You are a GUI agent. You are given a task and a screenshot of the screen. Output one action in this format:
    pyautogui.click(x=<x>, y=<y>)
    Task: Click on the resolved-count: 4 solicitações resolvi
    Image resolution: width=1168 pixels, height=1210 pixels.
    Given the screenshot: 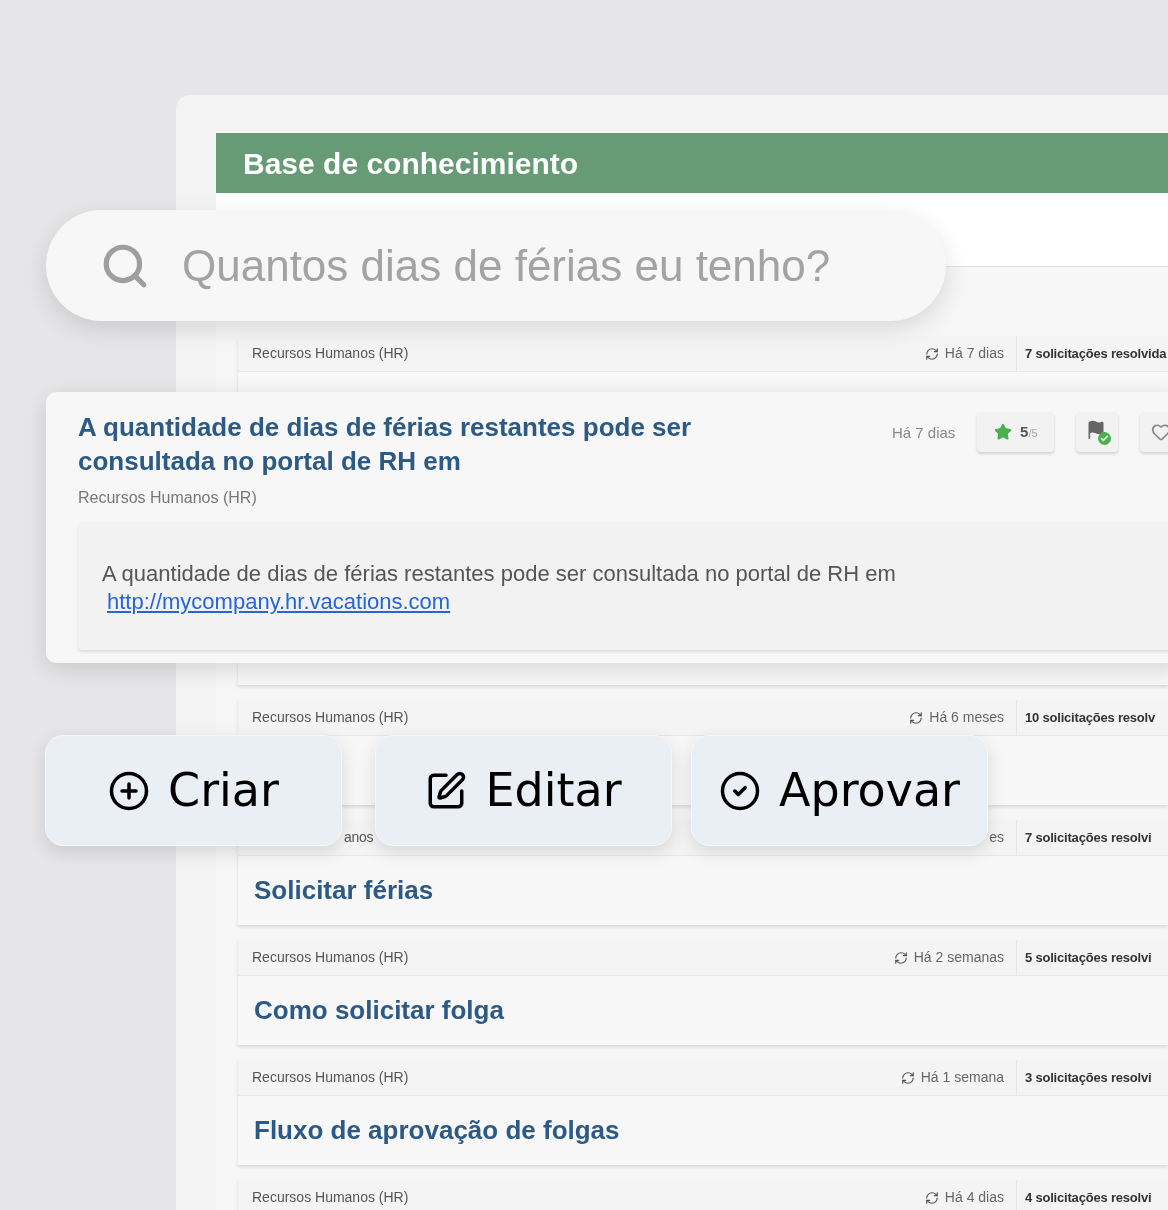 What is the action you would take?
    pyautogui.click(x=1088, y=1197)
    